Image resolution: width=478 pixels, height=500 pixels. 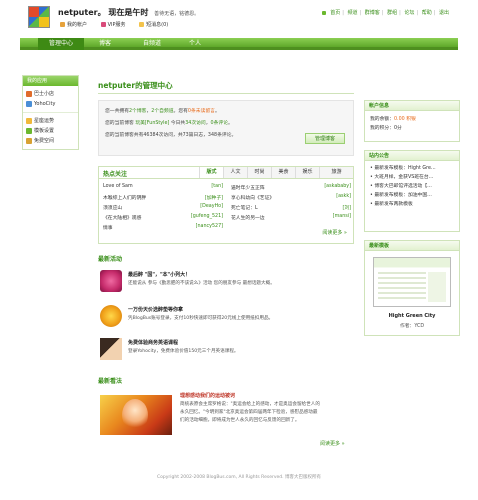 I want to click on sidebar-item-yohocity: YohoCity, so click(x=50, y=104).